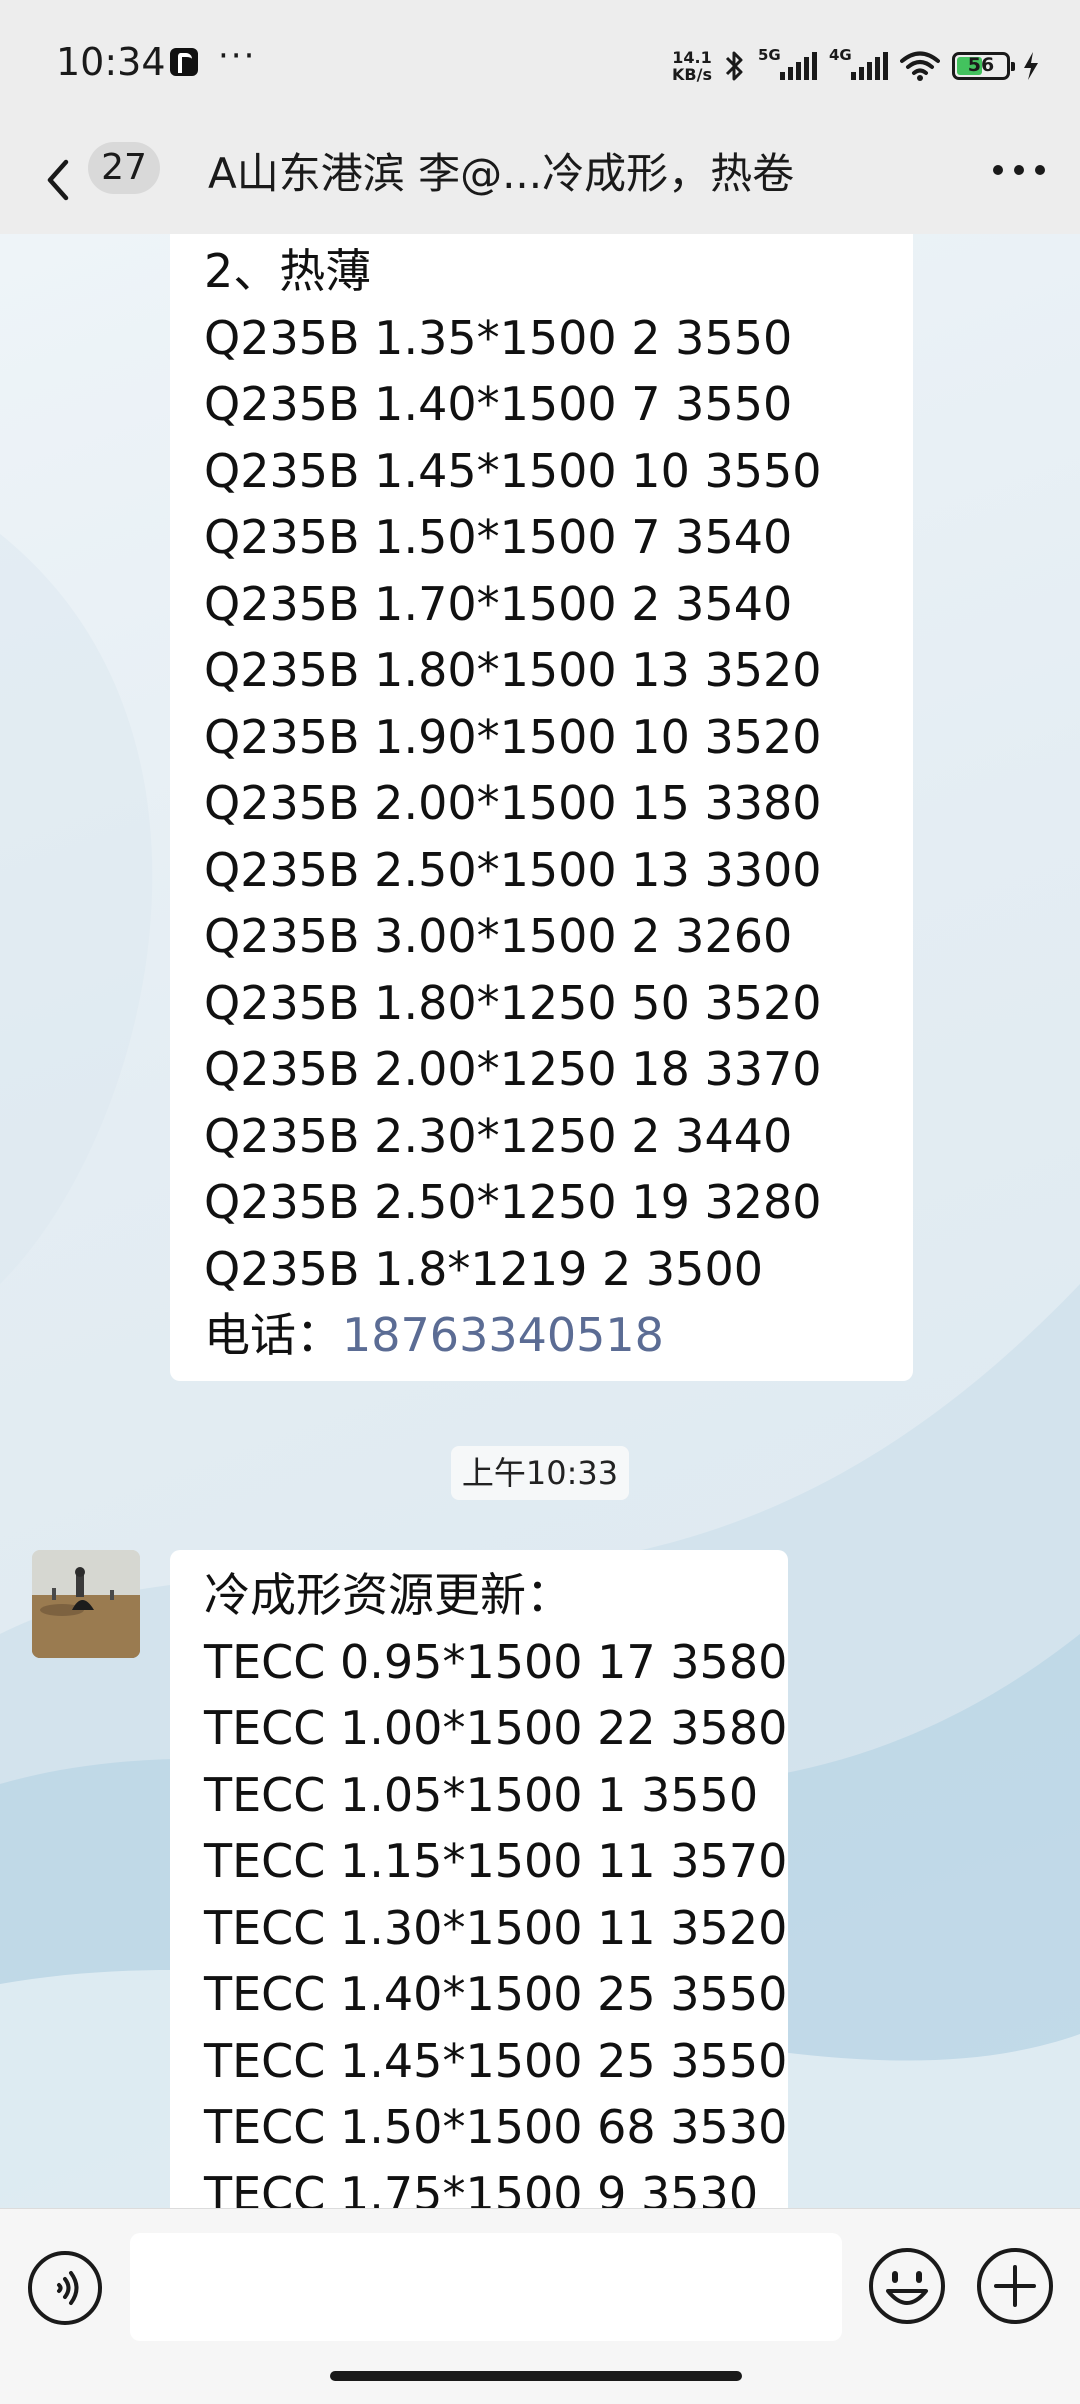 This screenshot has width=1080, height=2404. I want to click on message-line: Q235B 2.00*1500 15 3380, so click(513, 803).